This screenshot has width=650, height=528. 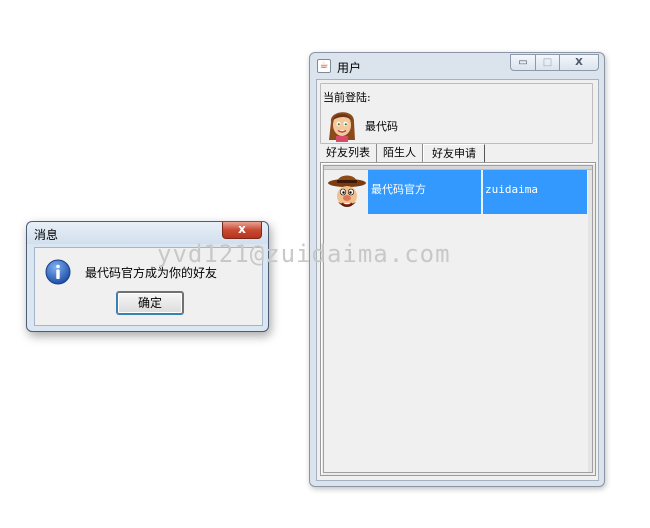 I want to click on message-dialog-titlebar: 消息 x, so click(x=147, y=233).